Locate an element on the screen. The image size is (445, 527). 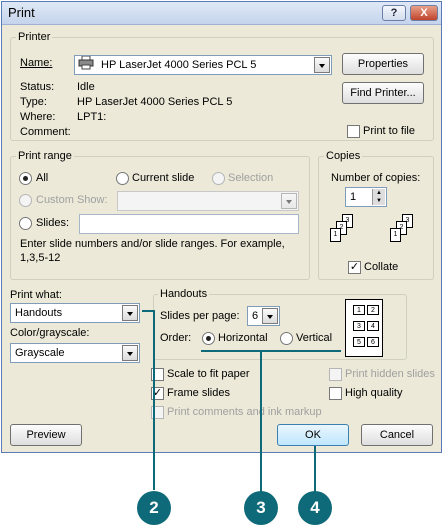
print-comments-label: Print comments and ink markup is located at coordinates (244, 412).